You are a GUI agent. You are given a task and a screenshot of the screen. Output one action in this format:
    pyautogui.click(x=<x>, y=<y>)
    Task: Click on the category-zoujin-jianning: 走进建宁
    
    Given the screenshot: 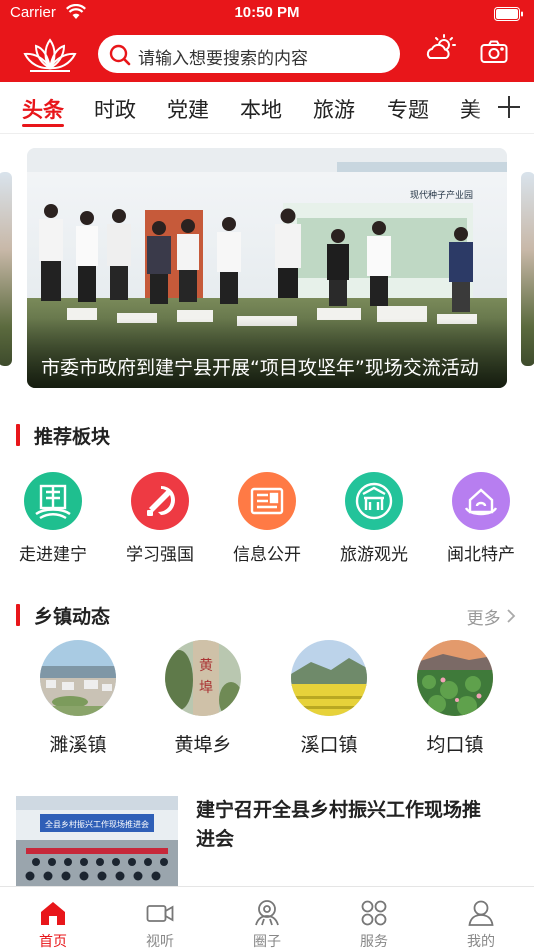 What is the action you would take?
    pyautogui.click(x=53, y=520)
    